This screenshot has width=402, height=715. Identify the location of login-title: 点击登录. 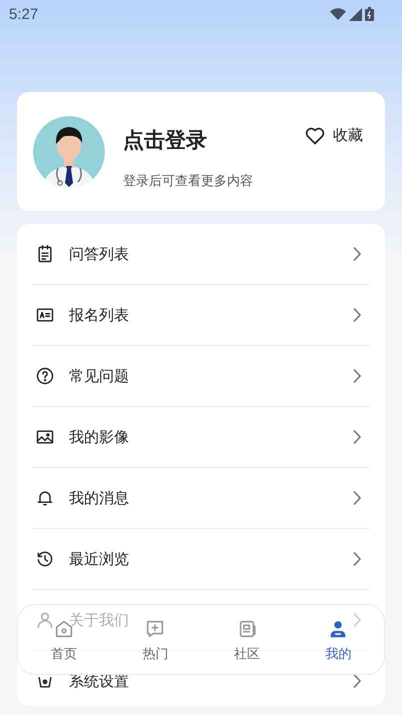
(205, 140).